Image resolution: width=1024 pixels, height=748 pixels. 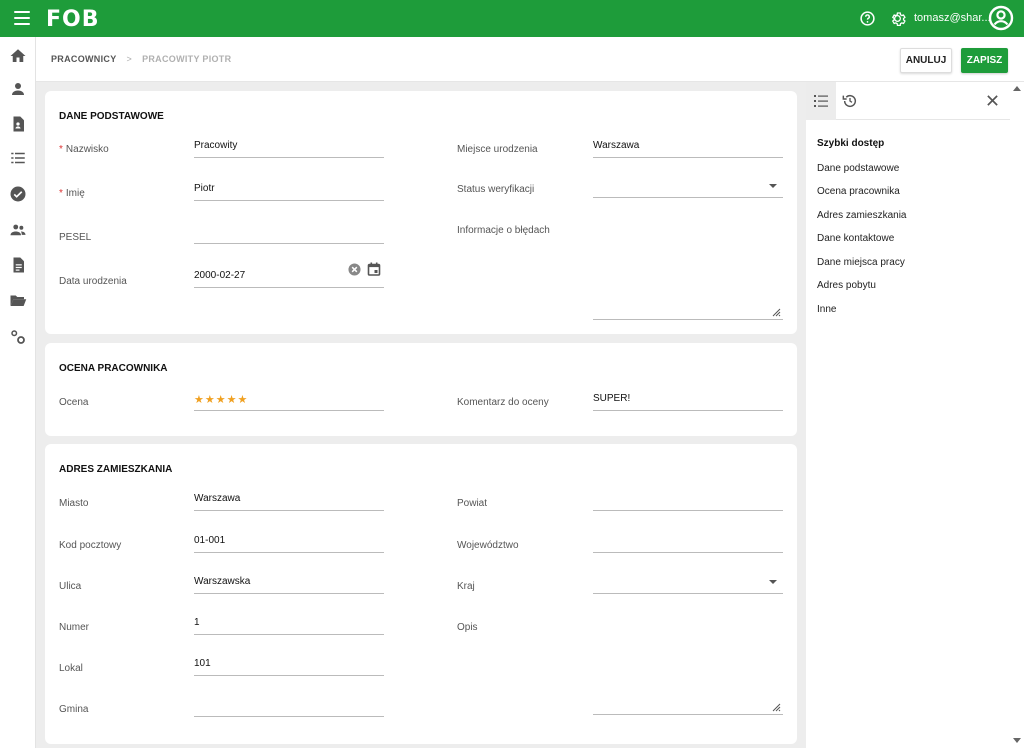 I want to click on section-title: OCENA PRACOWNIKA, so click(x=113, y=368).